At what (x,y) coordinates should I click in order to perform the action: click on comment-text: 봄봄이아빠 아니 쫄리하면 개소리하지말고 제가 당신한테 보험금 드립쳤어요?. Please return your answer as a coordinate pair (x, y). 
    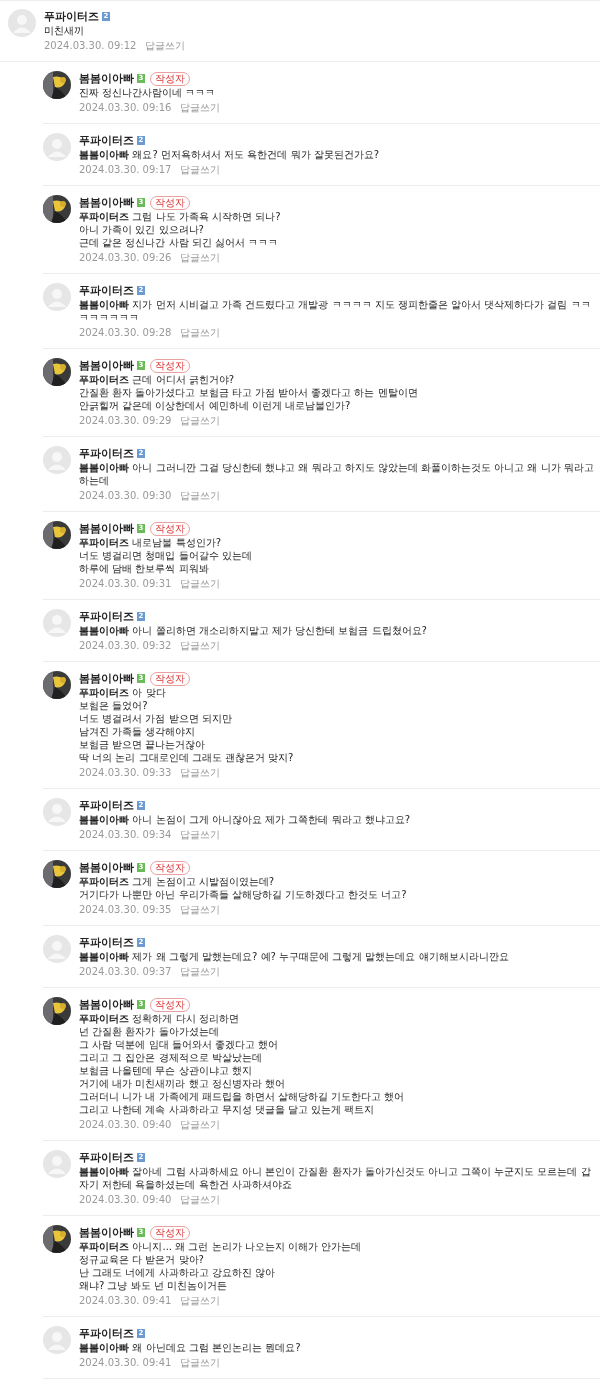
    Looking at the image, I should click on (253, 630).